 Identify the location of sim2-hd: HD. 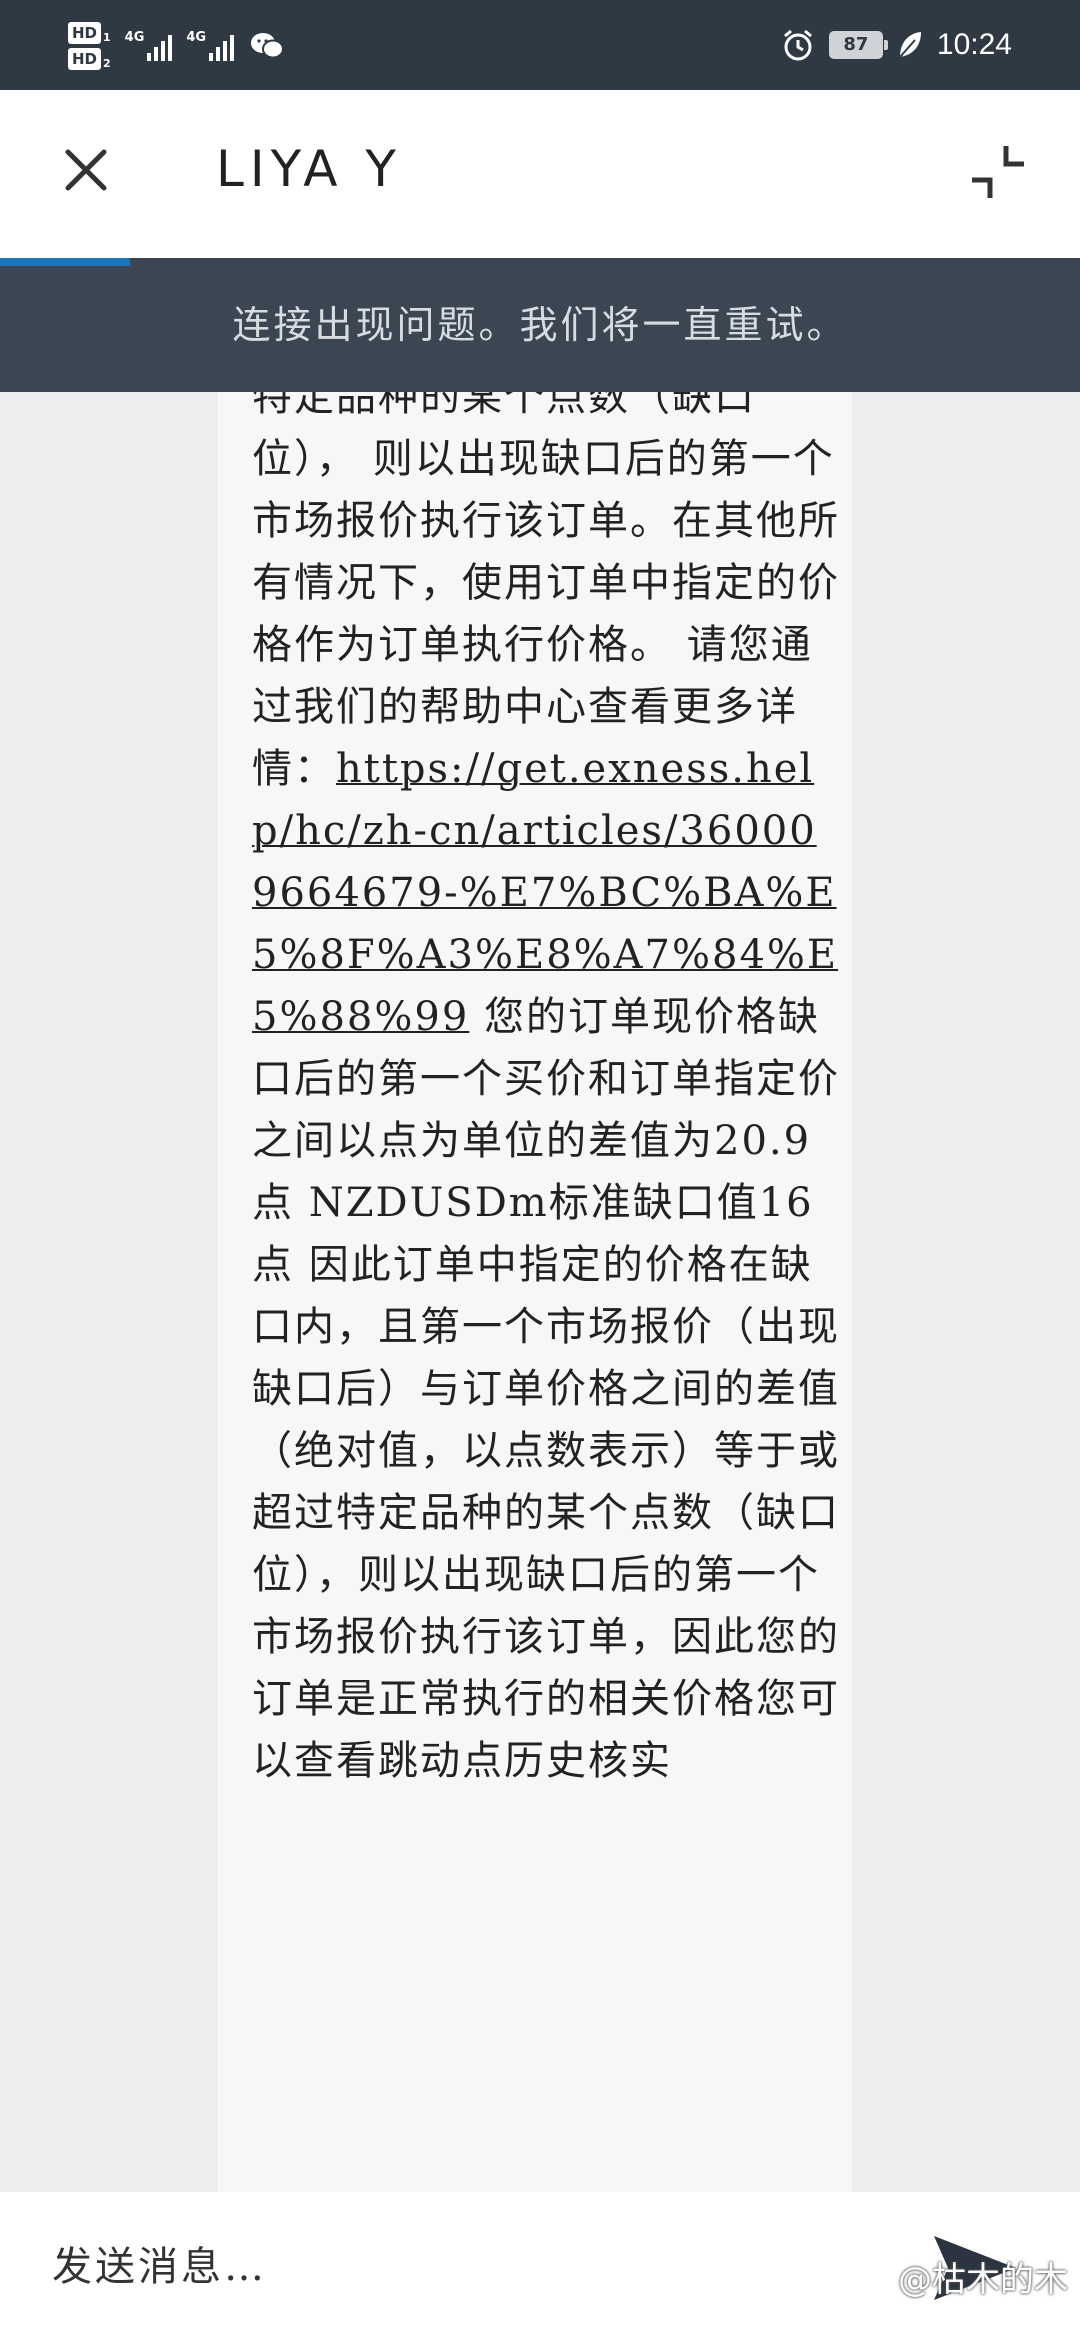
(85, 59).